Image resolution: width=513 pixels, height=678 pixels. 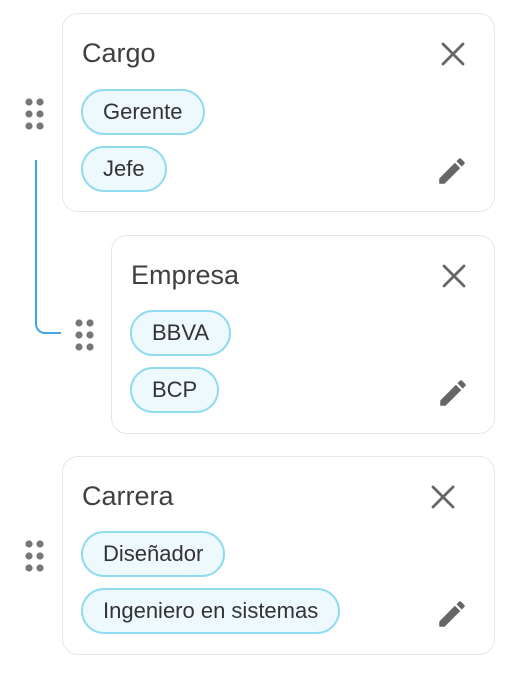 What do you see at coordinates (211, 611) in the screenshot?
I see `tag-chip: Ingeniero en sistemas` at bounding box center [211, 611].